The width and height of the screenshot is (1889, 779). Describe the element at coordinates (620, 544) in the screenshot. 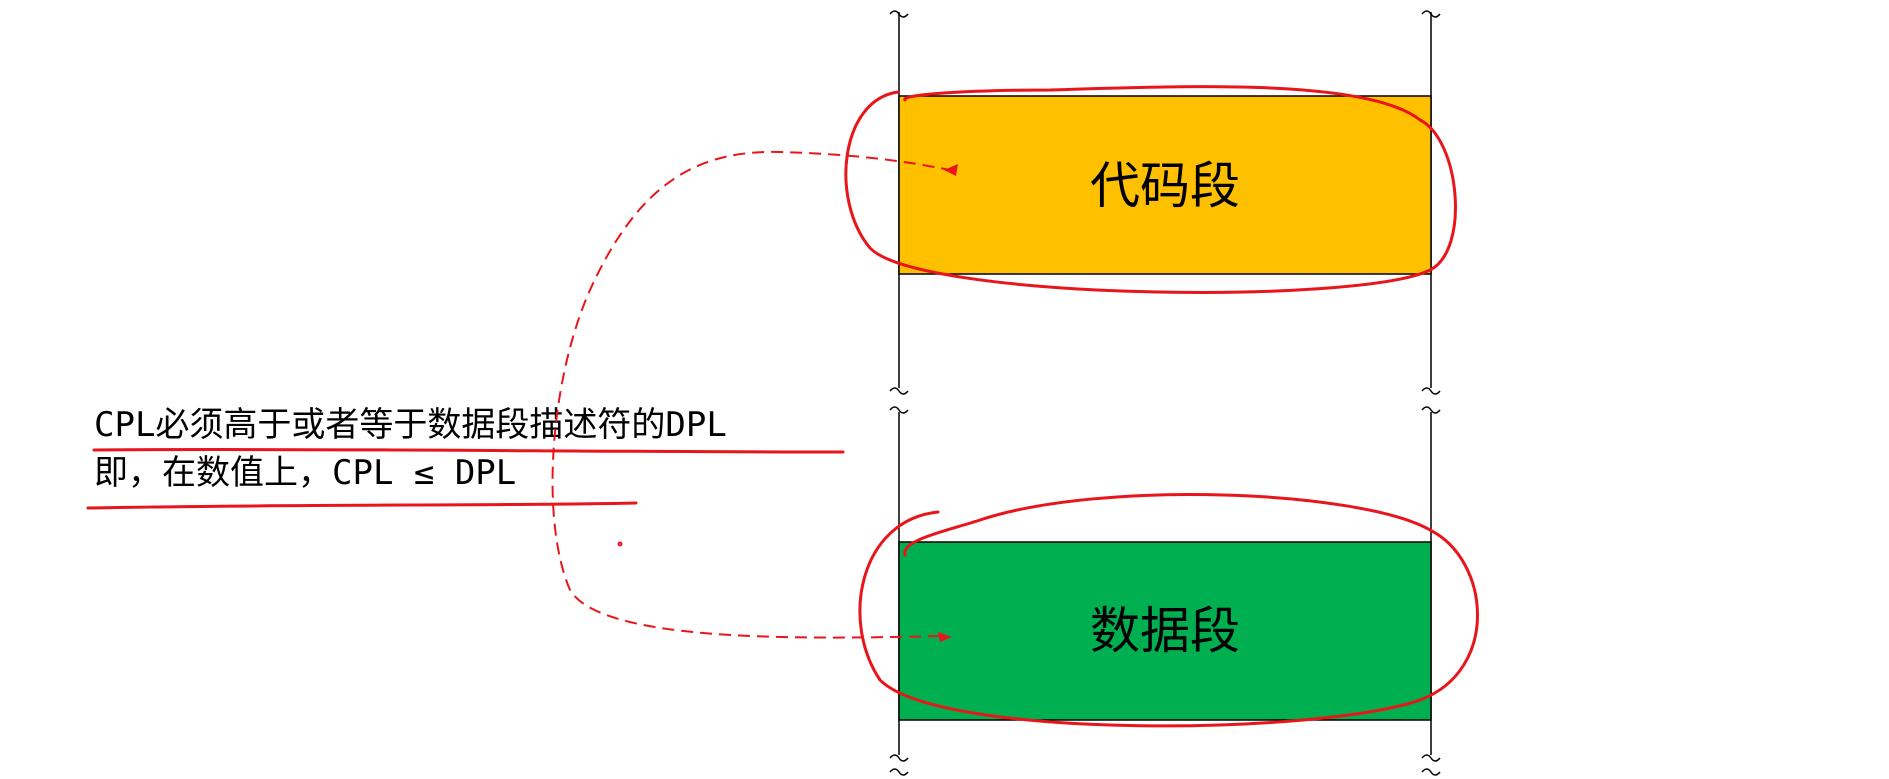

I see `stray-dot` at that location.